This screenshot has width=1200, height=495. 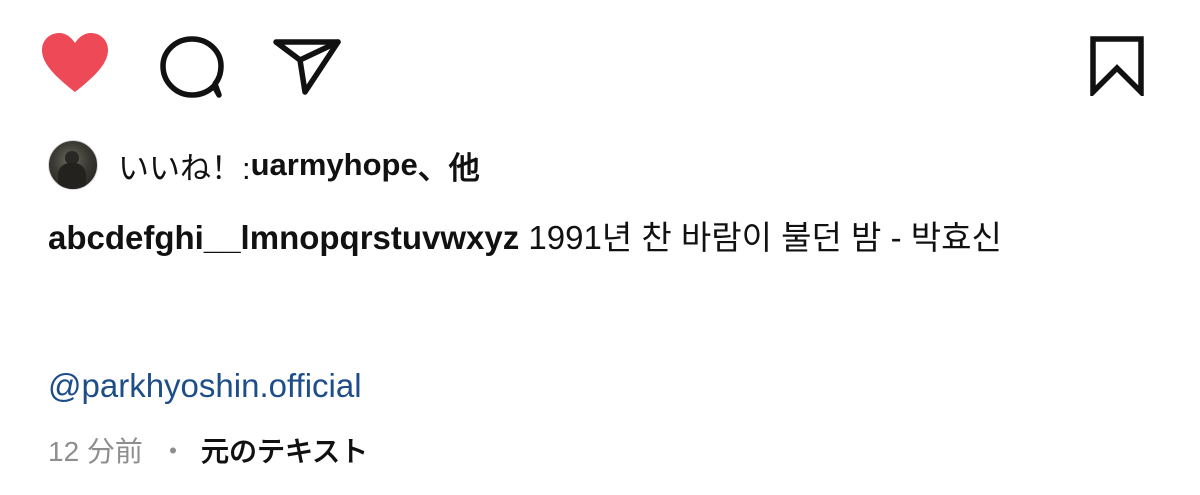 I want to click on comment-icon, so click(x=192, y=67).